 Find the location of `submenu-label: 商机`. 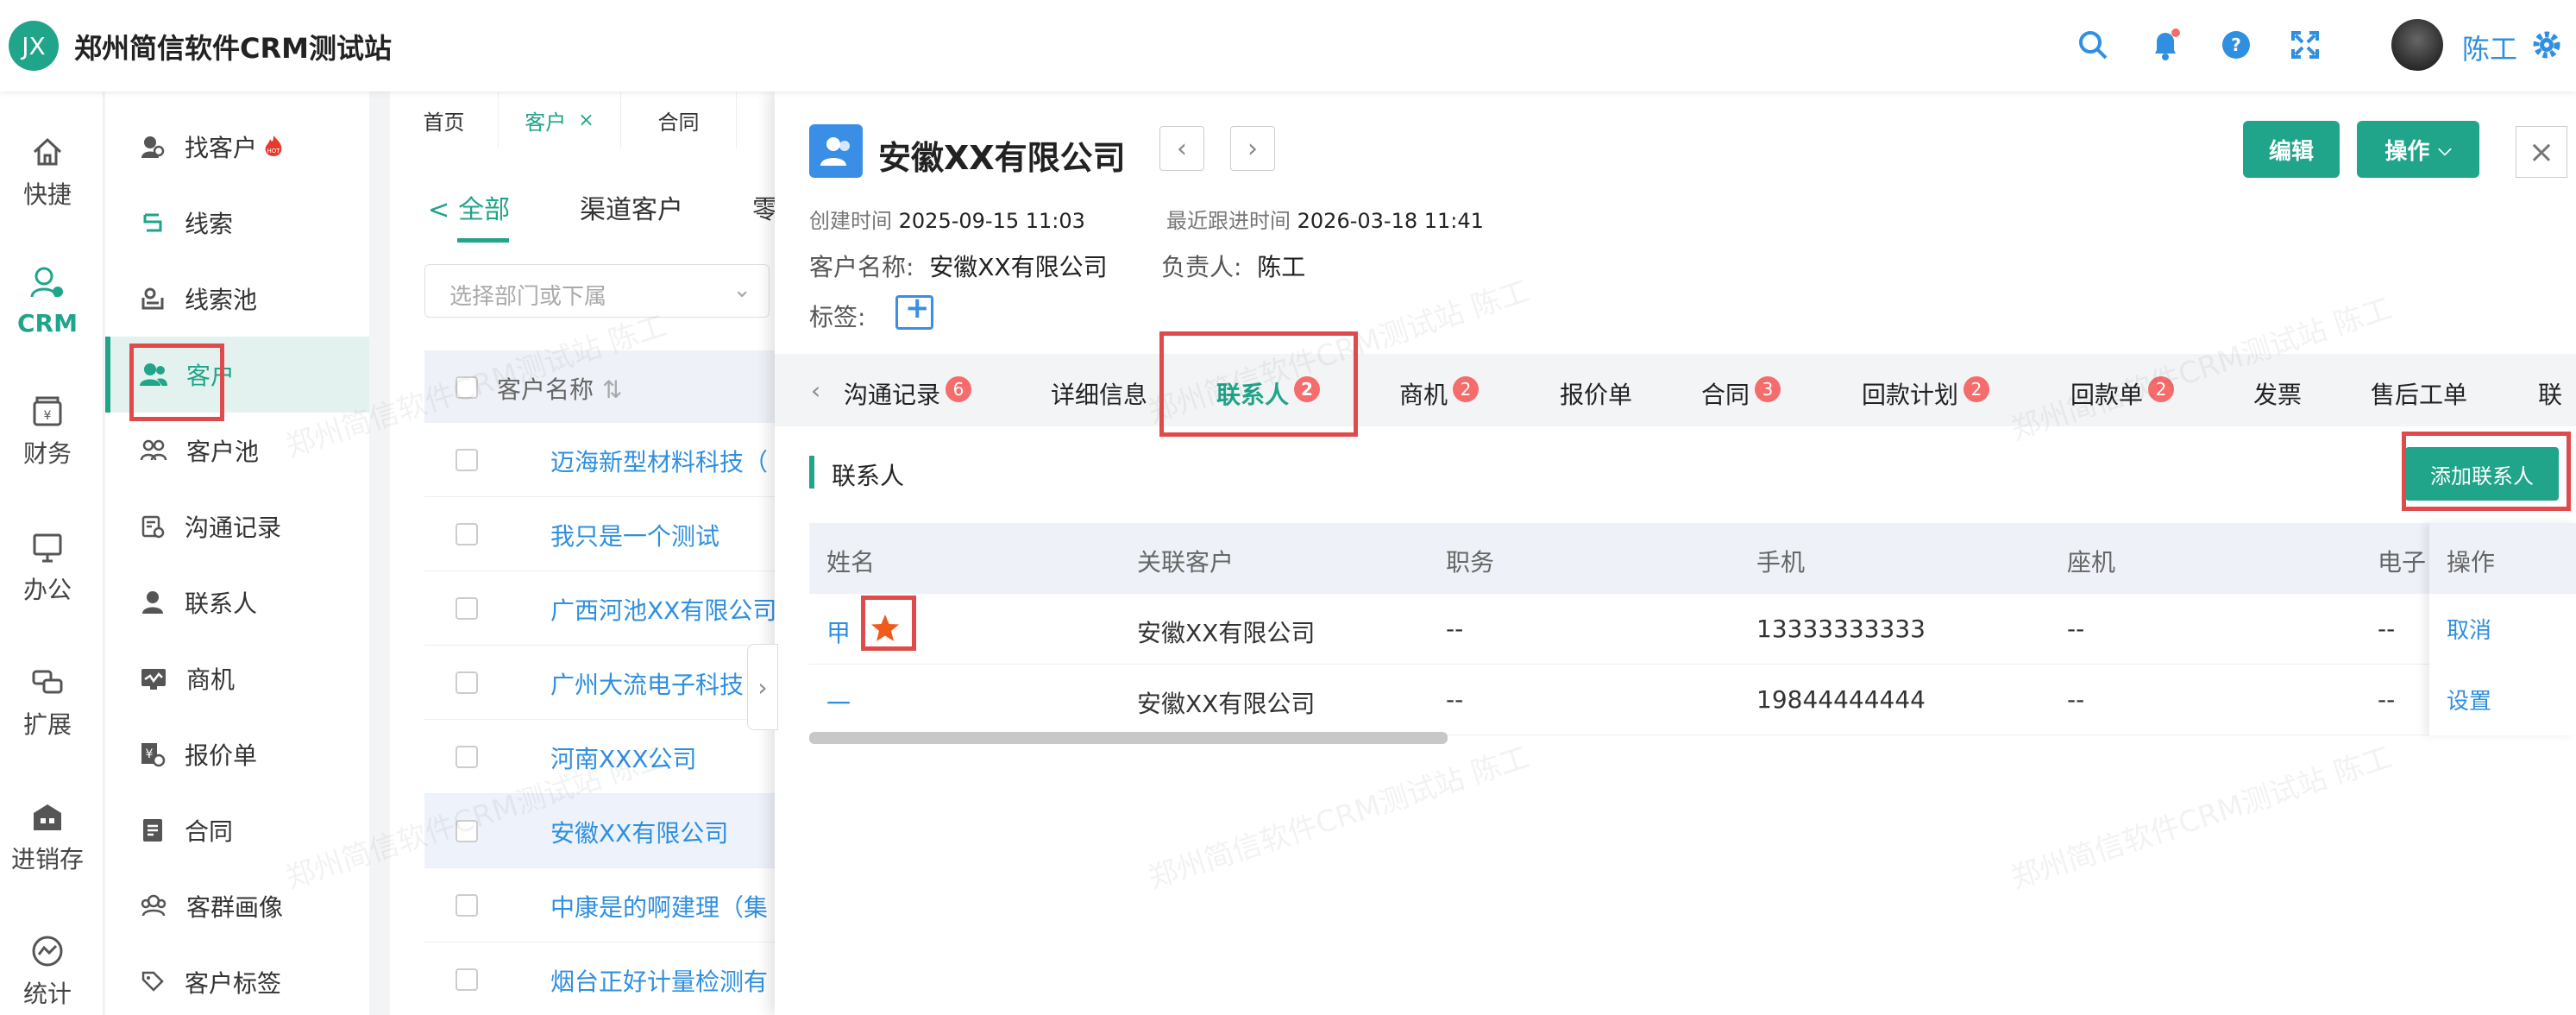

submenu-label: 商机 is located at coordinates (211, 680).